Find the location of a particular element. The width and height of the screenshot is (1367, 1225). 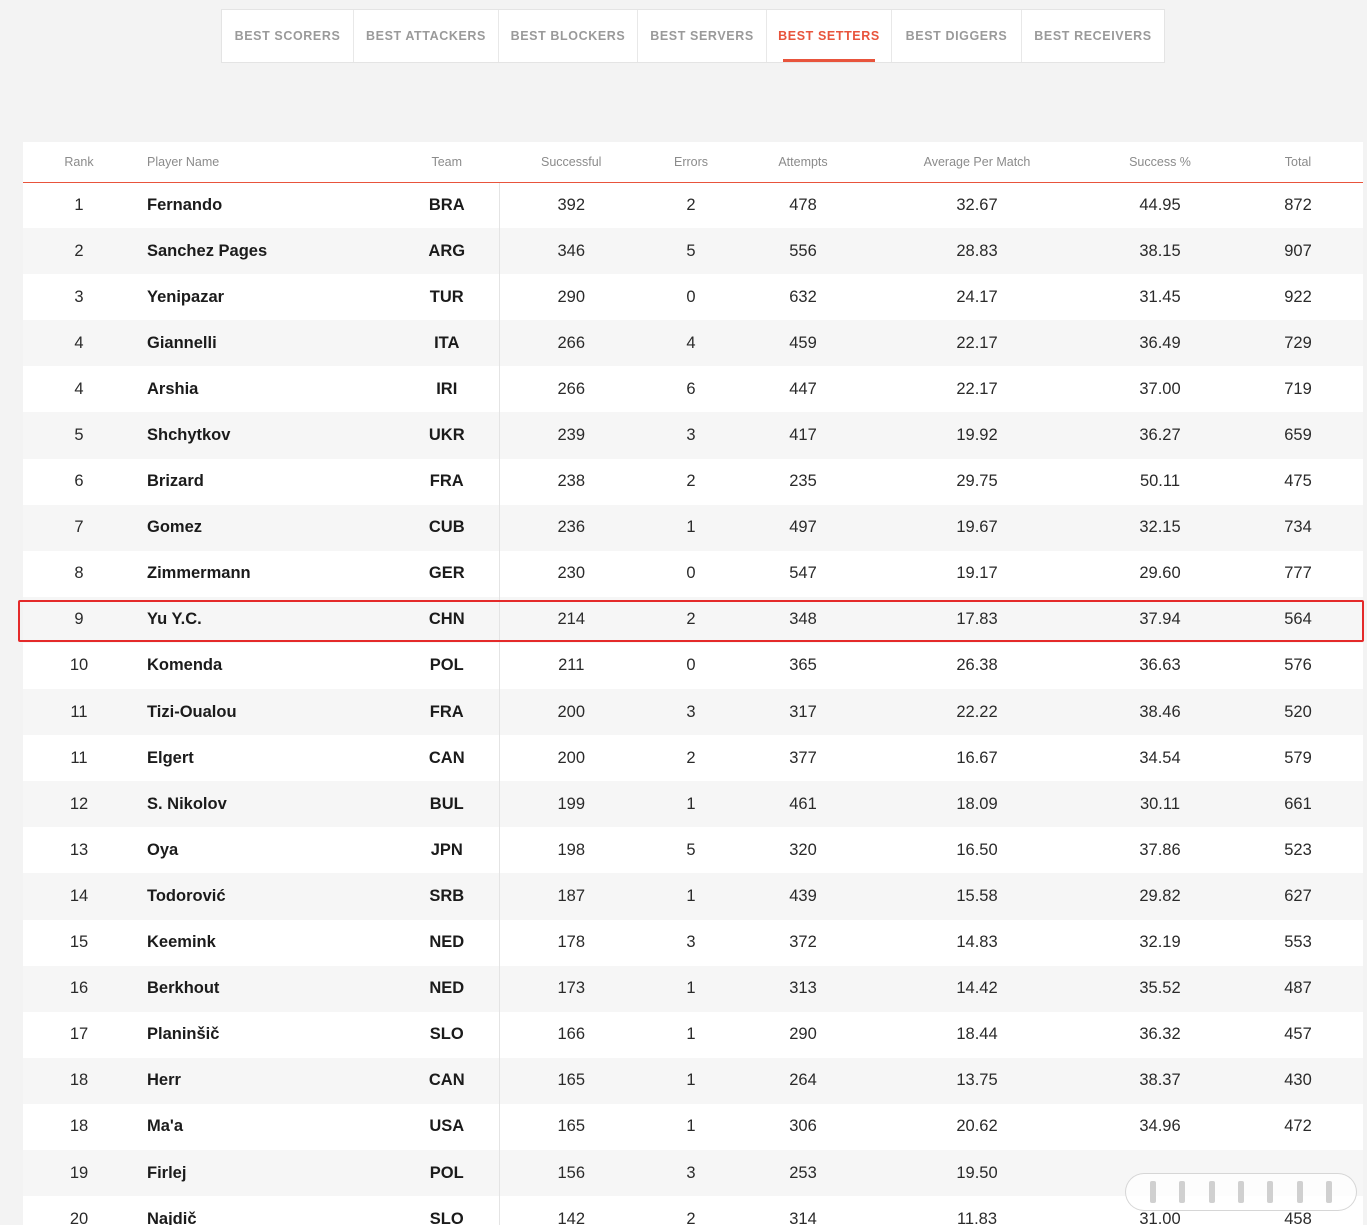

cell-successful: 166 is located at coordinates (571, 1034).